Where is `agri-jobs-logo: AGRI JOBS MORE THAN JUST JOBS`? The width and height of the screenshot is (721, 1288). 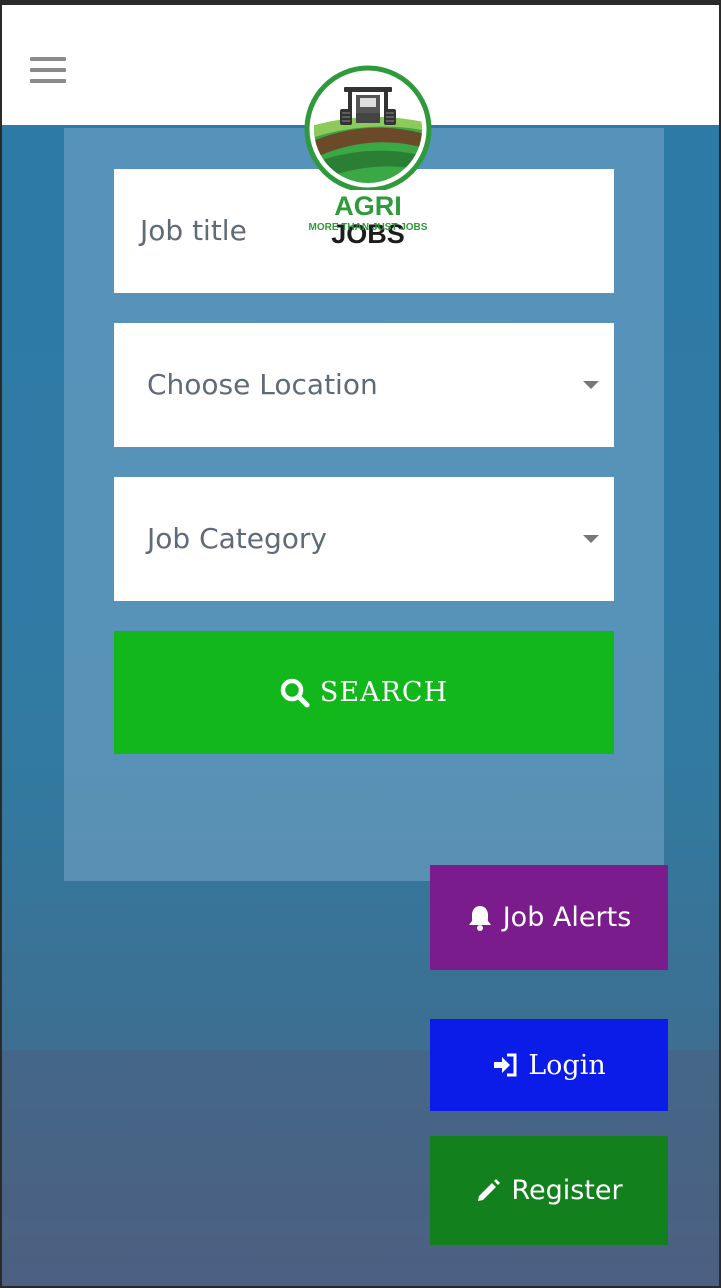
agri-jobs-logo: AGRI JOBS MORE THAN JUST JOBS is located at coordinates (368, 156).